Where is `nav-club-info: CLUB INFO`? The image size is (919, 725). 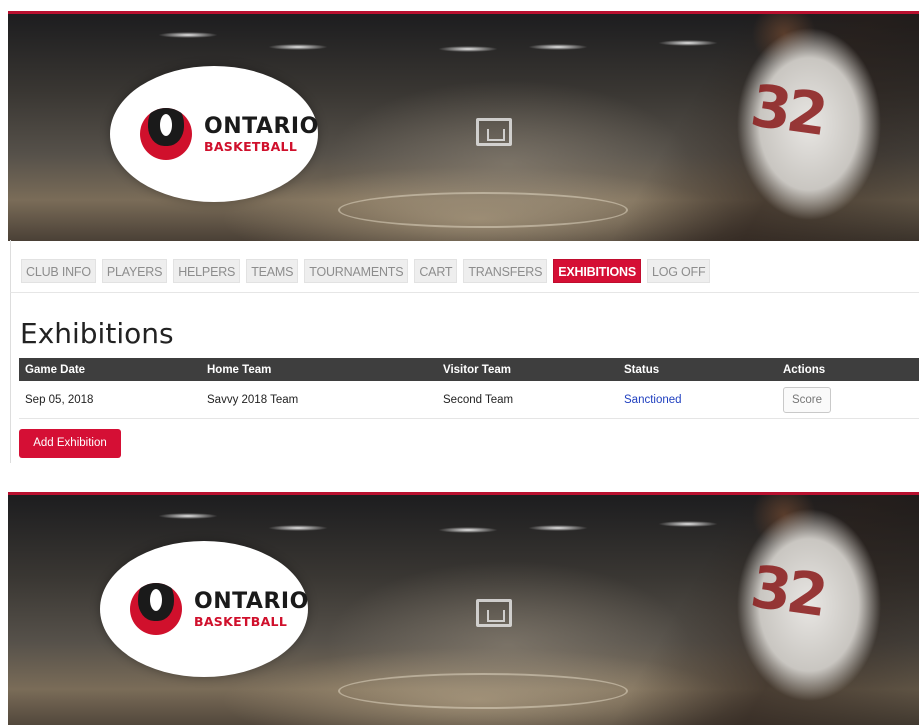
nav-club-info: CLUB INFO is located at coordinates (58, 271).